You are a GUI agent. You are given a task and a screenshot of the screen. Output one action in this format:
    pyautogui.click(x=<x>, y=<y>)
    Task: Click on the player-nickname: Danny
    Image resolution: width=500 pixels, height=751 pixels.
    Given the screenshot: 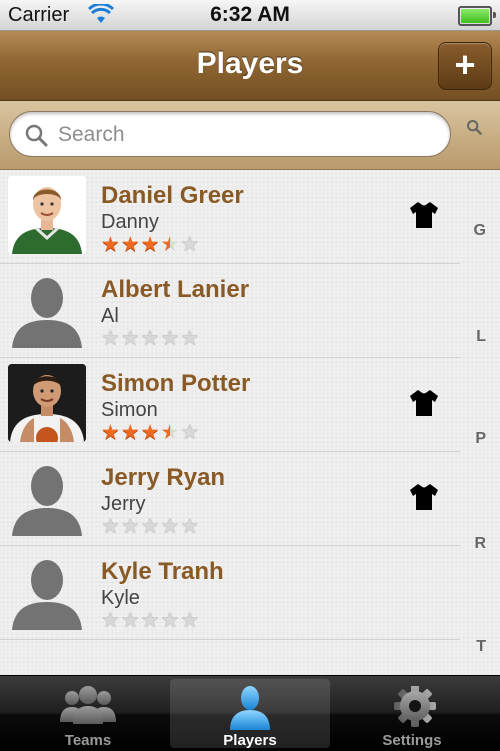 What is the action you would take?
    pyautogui.click(x=130, y=222)
    